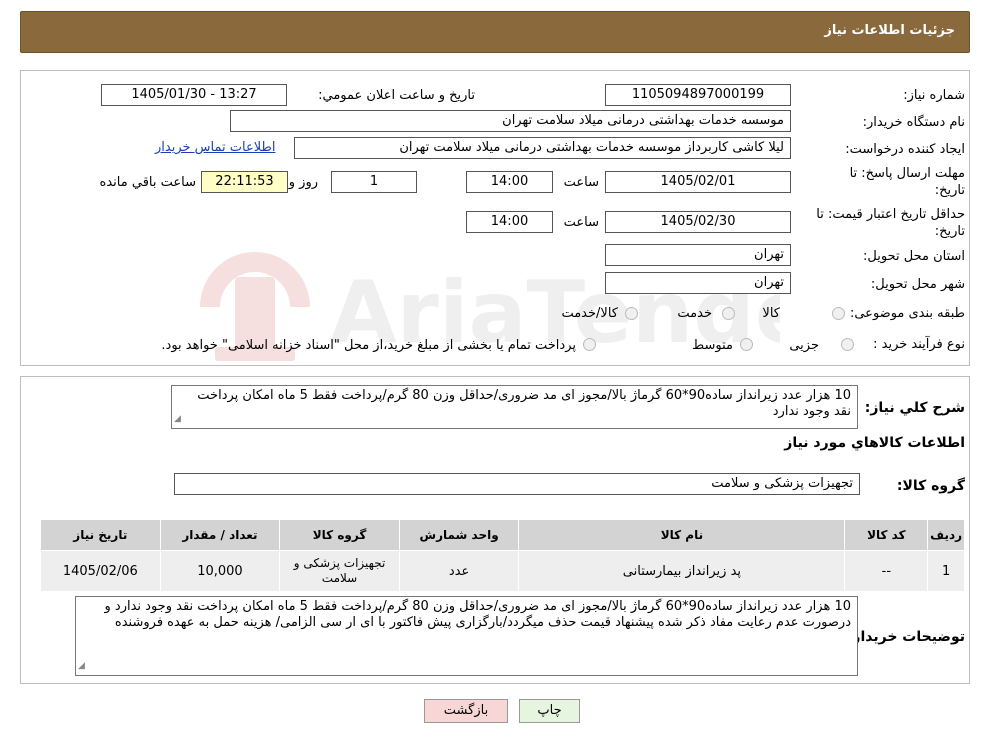  I want to click on price-time-label: ساعت, so click(581, 222).